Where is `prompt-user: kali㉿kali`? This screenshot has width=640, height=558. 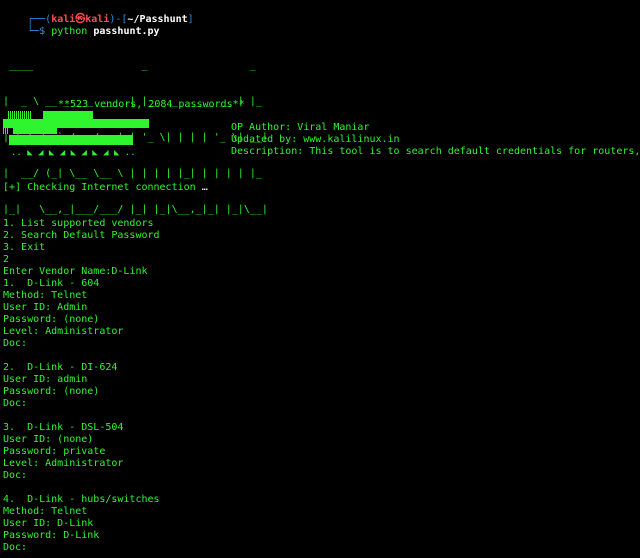
prompt-user: kali㉿kali is located at coordinates (80, 19).